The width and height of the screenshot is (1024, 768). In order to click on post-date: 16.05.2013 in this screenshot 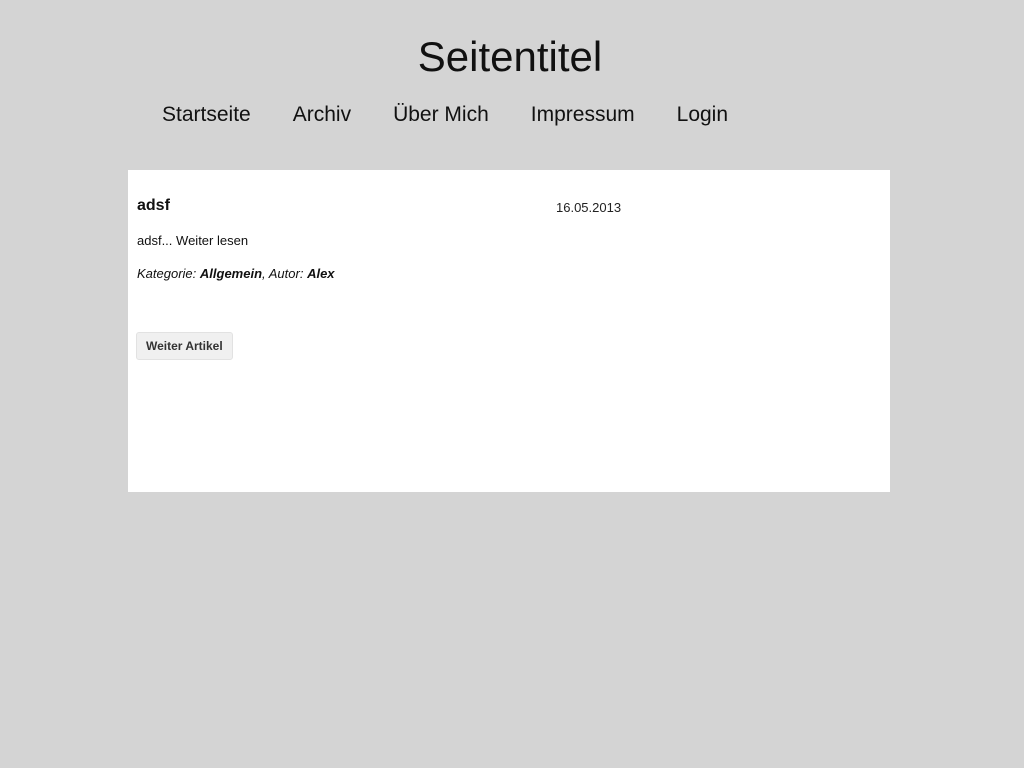, I will do `click(589, 207)`.